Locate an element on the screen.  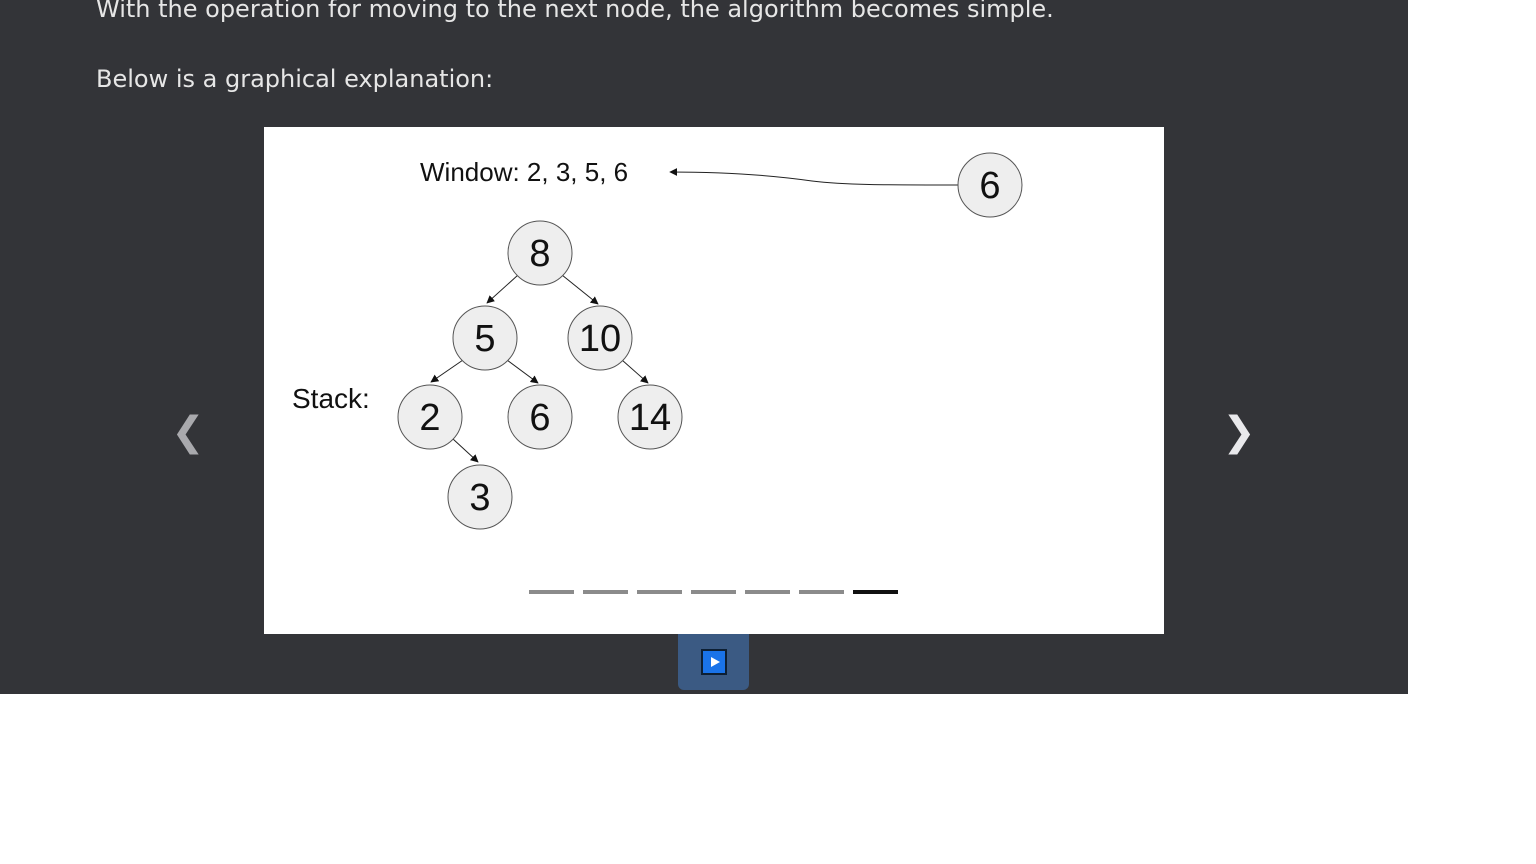
play-icon is located at coordinates (714, 662).